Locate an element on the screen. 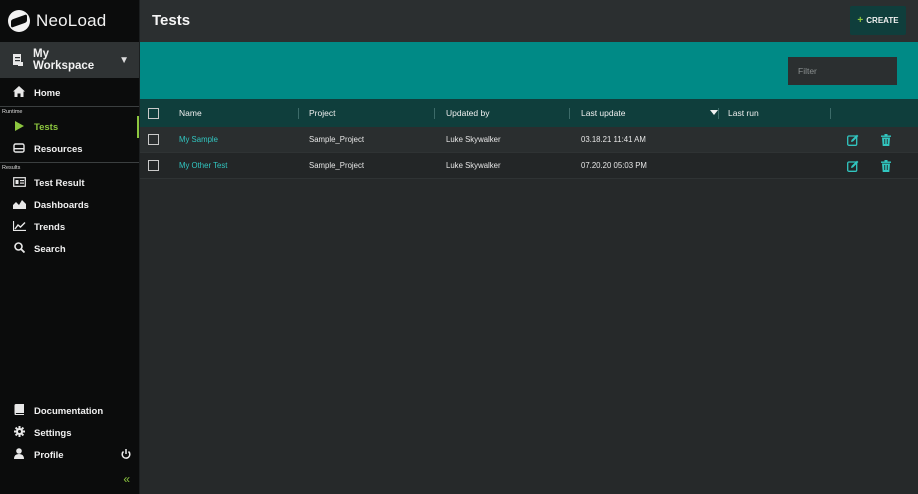 The height and width of the screenshot is (494, 918). sidebar-item-dashboards: Dashboards is located at coordinates (69, 205).